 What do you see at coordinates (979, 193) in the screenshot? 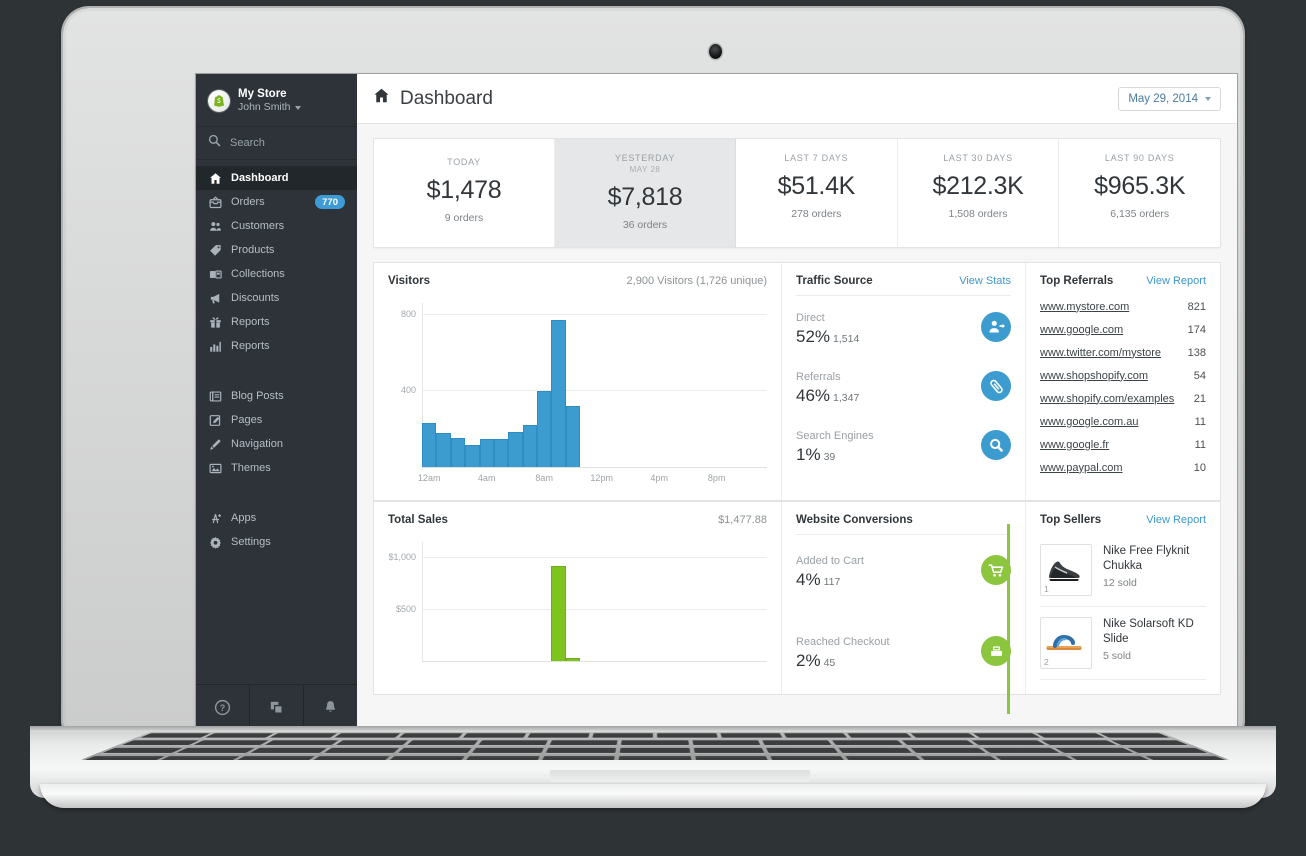
I see `kpi-last-30-days: LAST 30 DAYS $212.3K 1,508 orders` at bounding box center [979, 193].